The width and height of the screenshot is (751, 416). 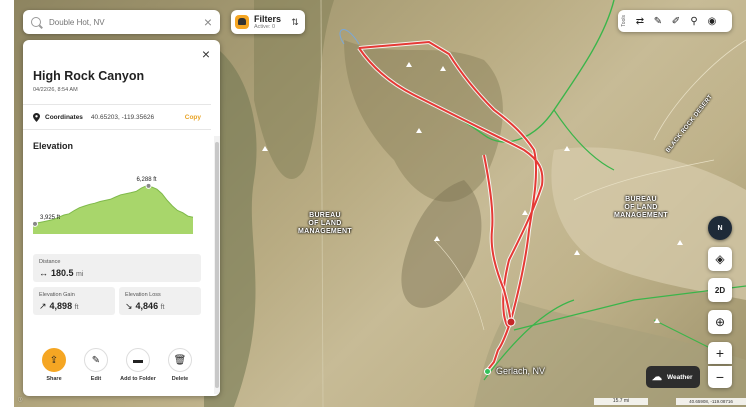 What do you see at coordinates (640, 21) in the screenshot?
I see `route-icon: ⇄` at bounding box center [640, 21].